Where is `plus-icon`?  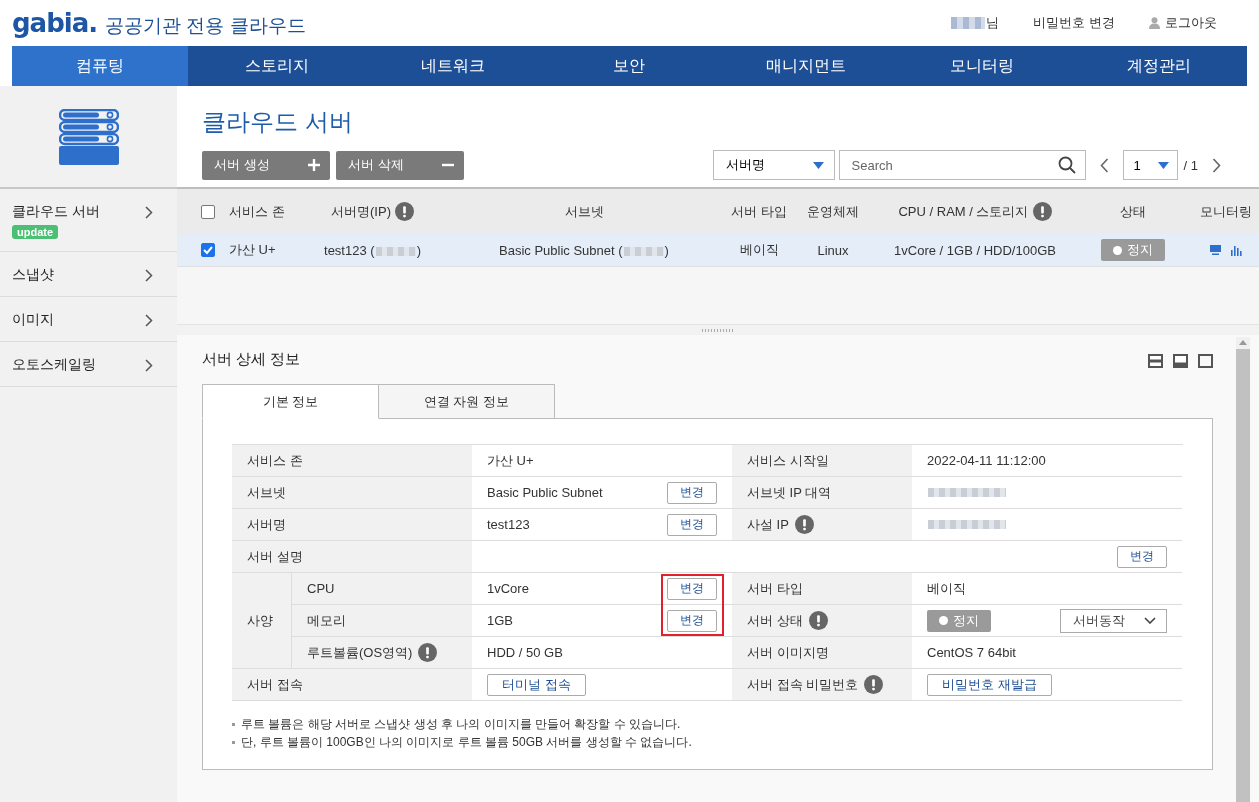 plus-icon is located at coordinates (314, 165).